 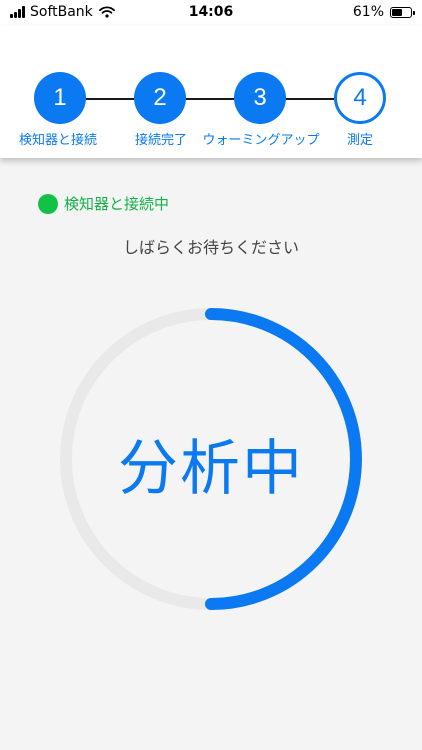 What do you see at coordinates (117, 204) in the screenshot?
I see `connection-status-text: 検知器と接続中` at bounding box center [117, 204].